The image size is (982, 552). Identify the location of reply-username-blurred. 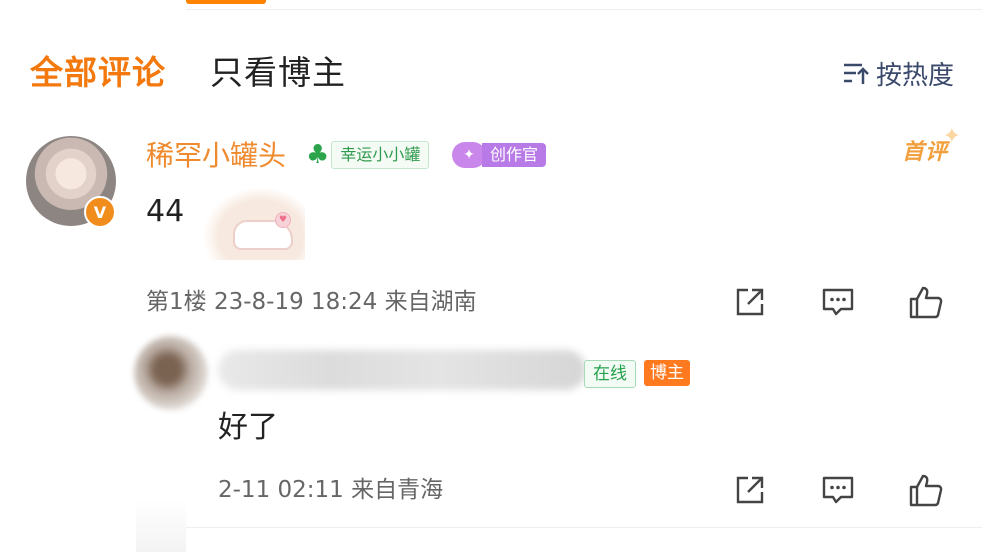
(402, 370).